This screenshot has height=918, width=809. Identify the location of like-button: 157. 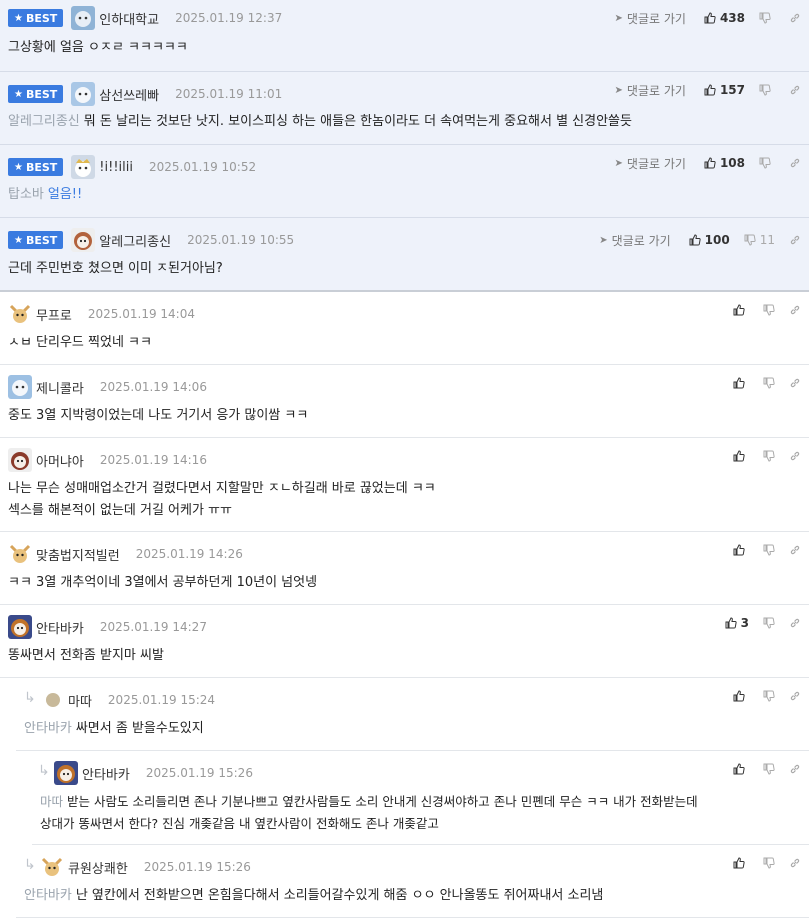
(724, 90).